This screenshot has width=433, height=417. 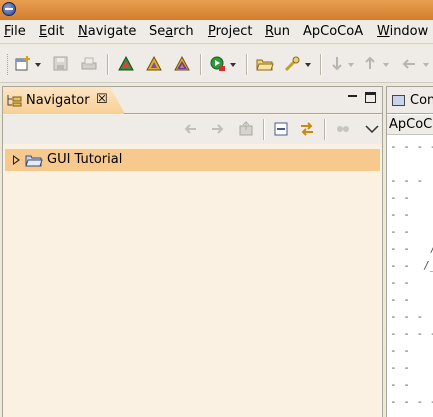 I want to click on navigator-tab-bar: Navigator ☒, so click(x=192, y=100).